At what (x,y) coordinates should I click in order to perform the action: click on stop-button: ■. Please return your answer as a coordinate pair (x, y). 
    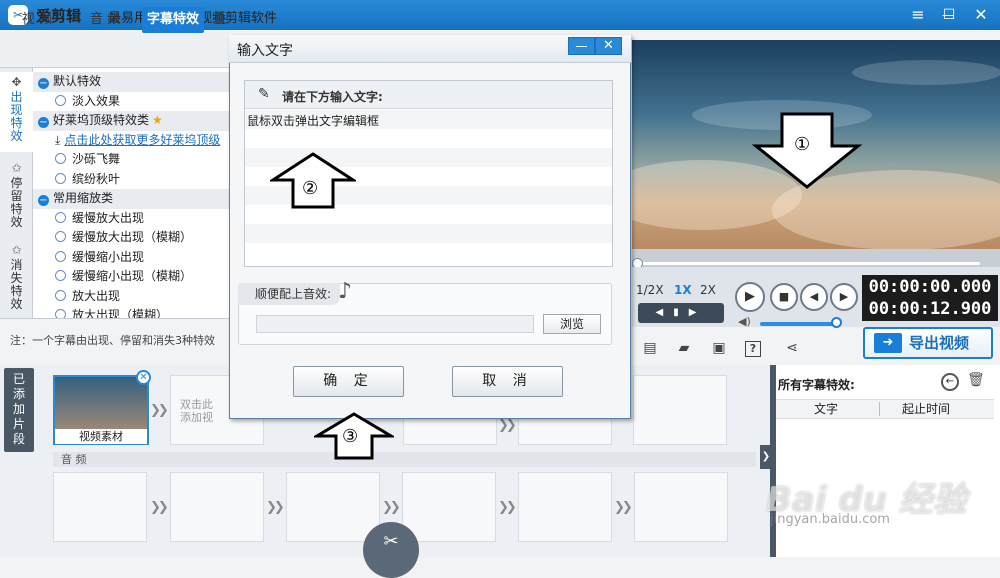
    Looking at the image, I should click on (784, 297).